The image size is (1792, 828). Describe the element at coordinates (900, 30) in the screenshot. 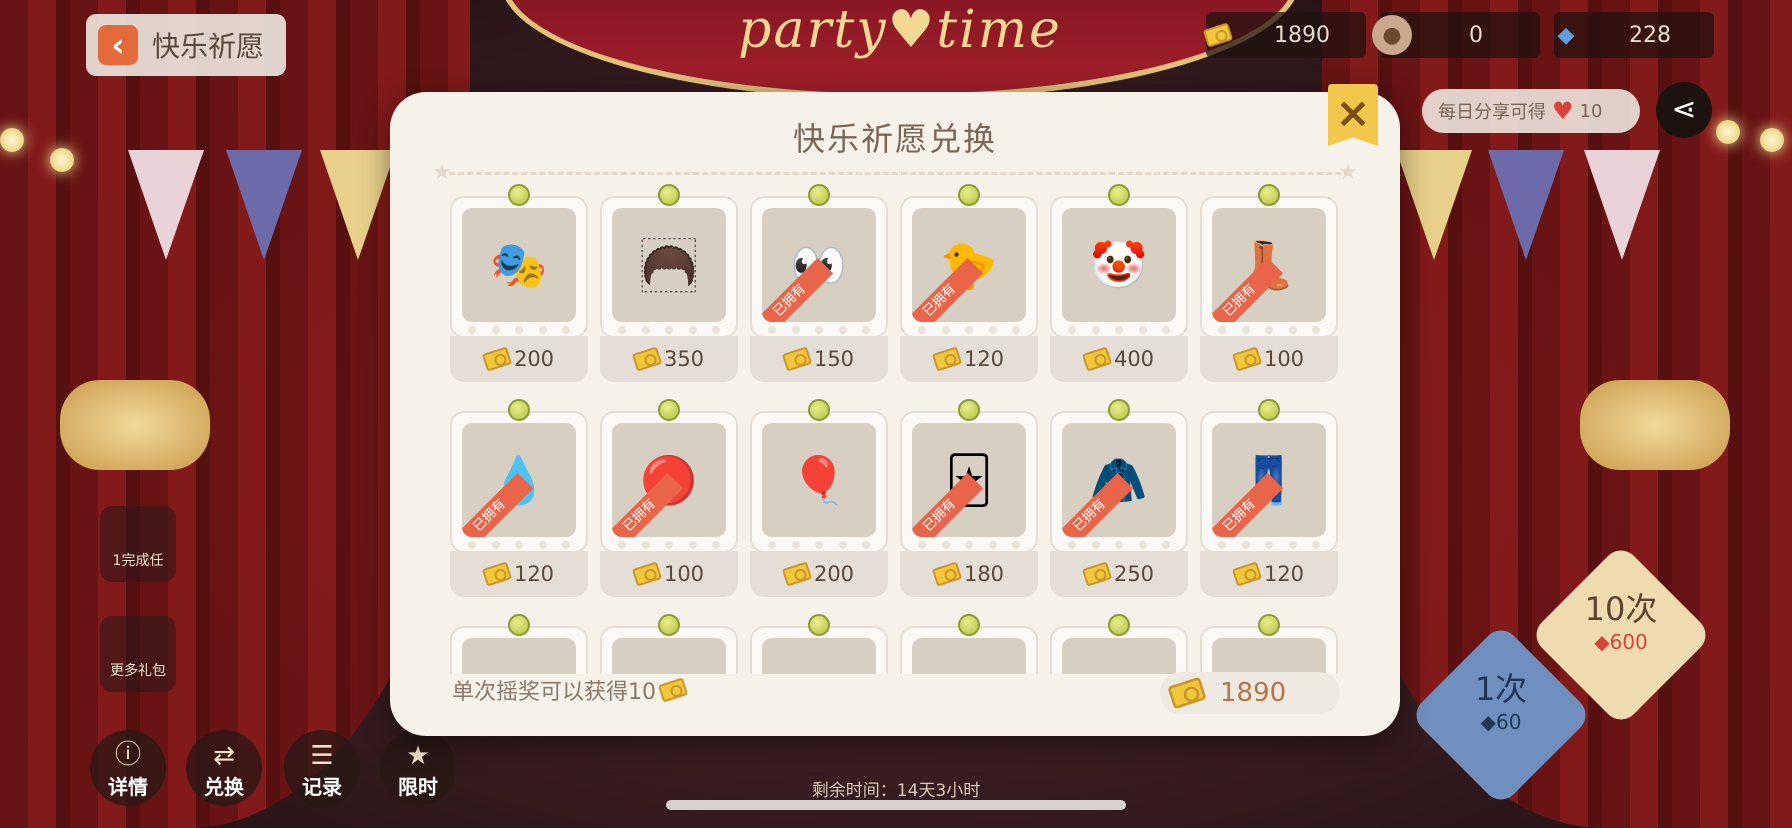

I see `banner-title: party♥time` at that location.